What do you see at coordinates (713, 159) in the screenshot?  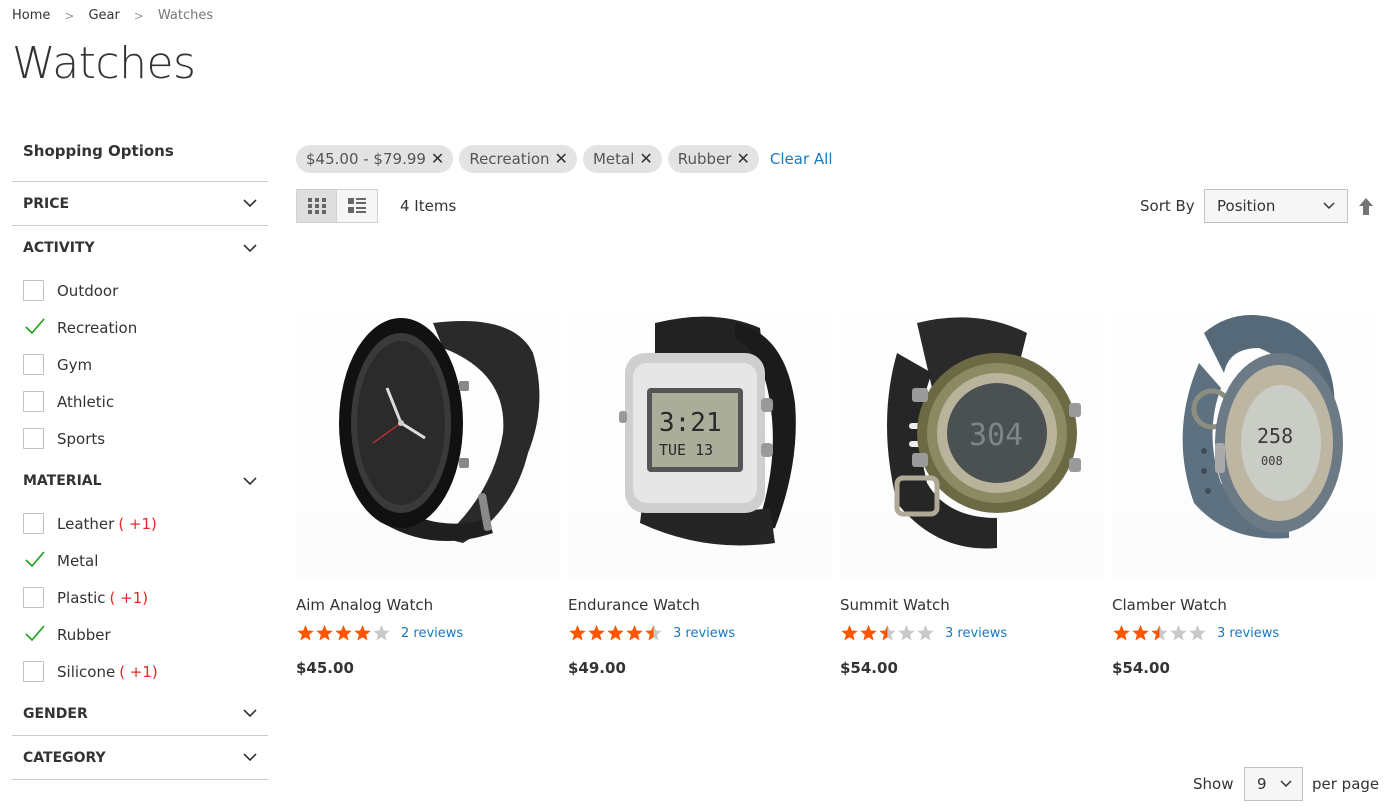 I see `filter-chip-rubber: Rubber ✕` at bounding box center [713, 159].